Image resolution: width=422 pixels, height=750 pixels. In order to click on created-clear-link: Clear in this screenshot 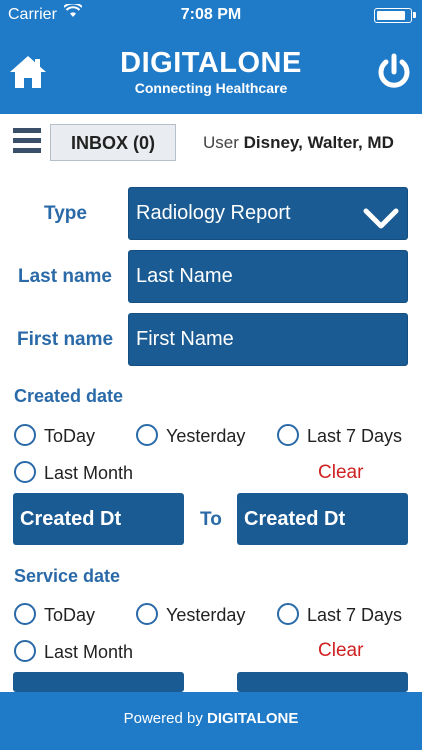, I will do `click(340, 473)`.